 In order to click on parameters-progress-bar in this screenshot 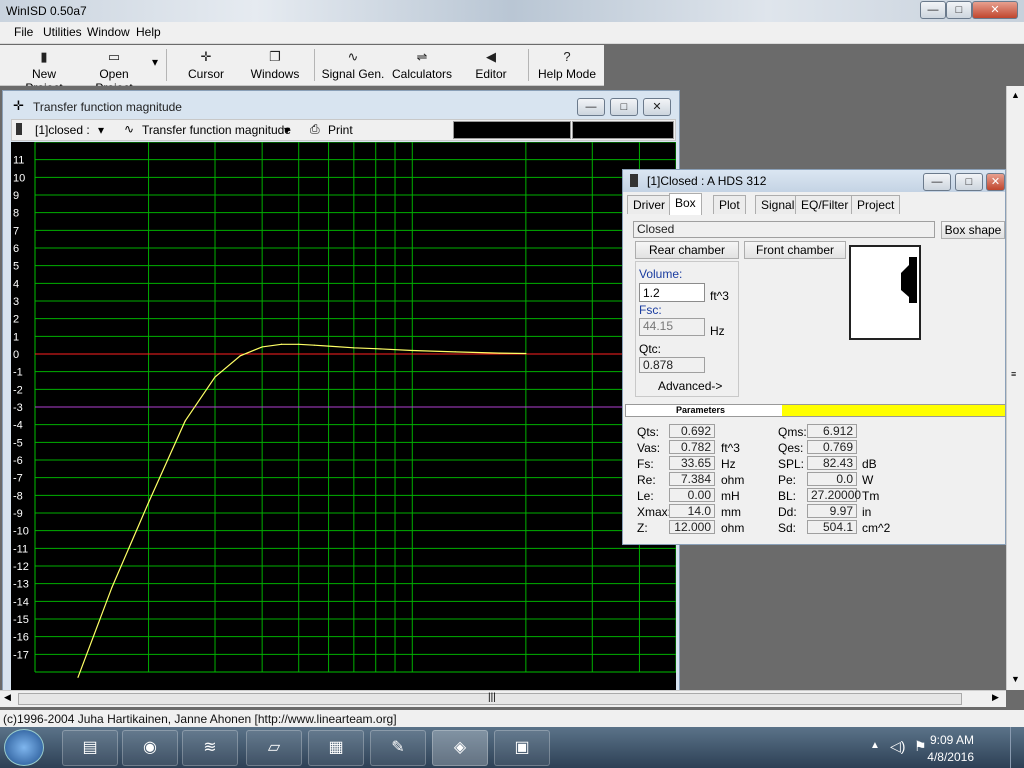, I will do `click(893, 410)`.